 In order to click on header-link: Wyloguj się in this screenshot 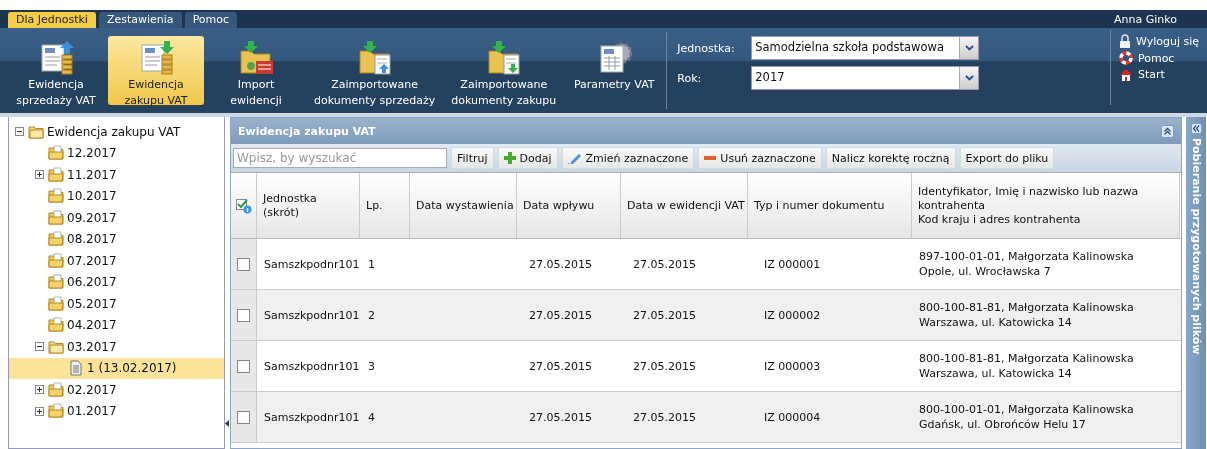, I will do `click(1158, 41)`.